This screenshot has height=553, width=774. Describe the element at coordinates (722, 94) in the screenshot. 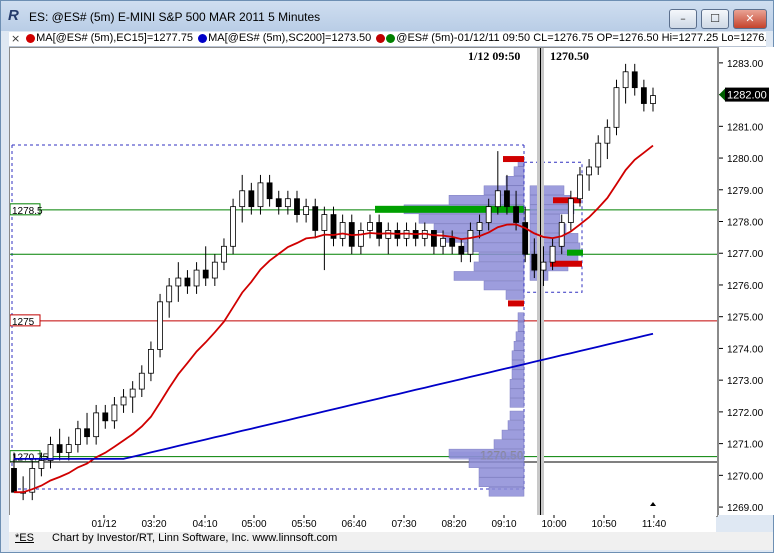

I see `last-price-arrow` at that location.